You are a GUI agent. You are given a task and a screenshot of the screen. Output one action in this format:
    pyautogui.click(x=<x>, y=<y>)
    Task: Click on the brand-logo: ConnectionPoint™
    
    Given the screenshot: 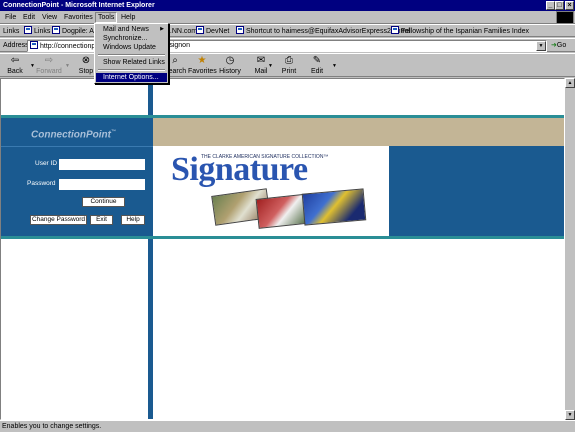 What is the action you would take?
    pyautogui.click(x=73, y=133)
    